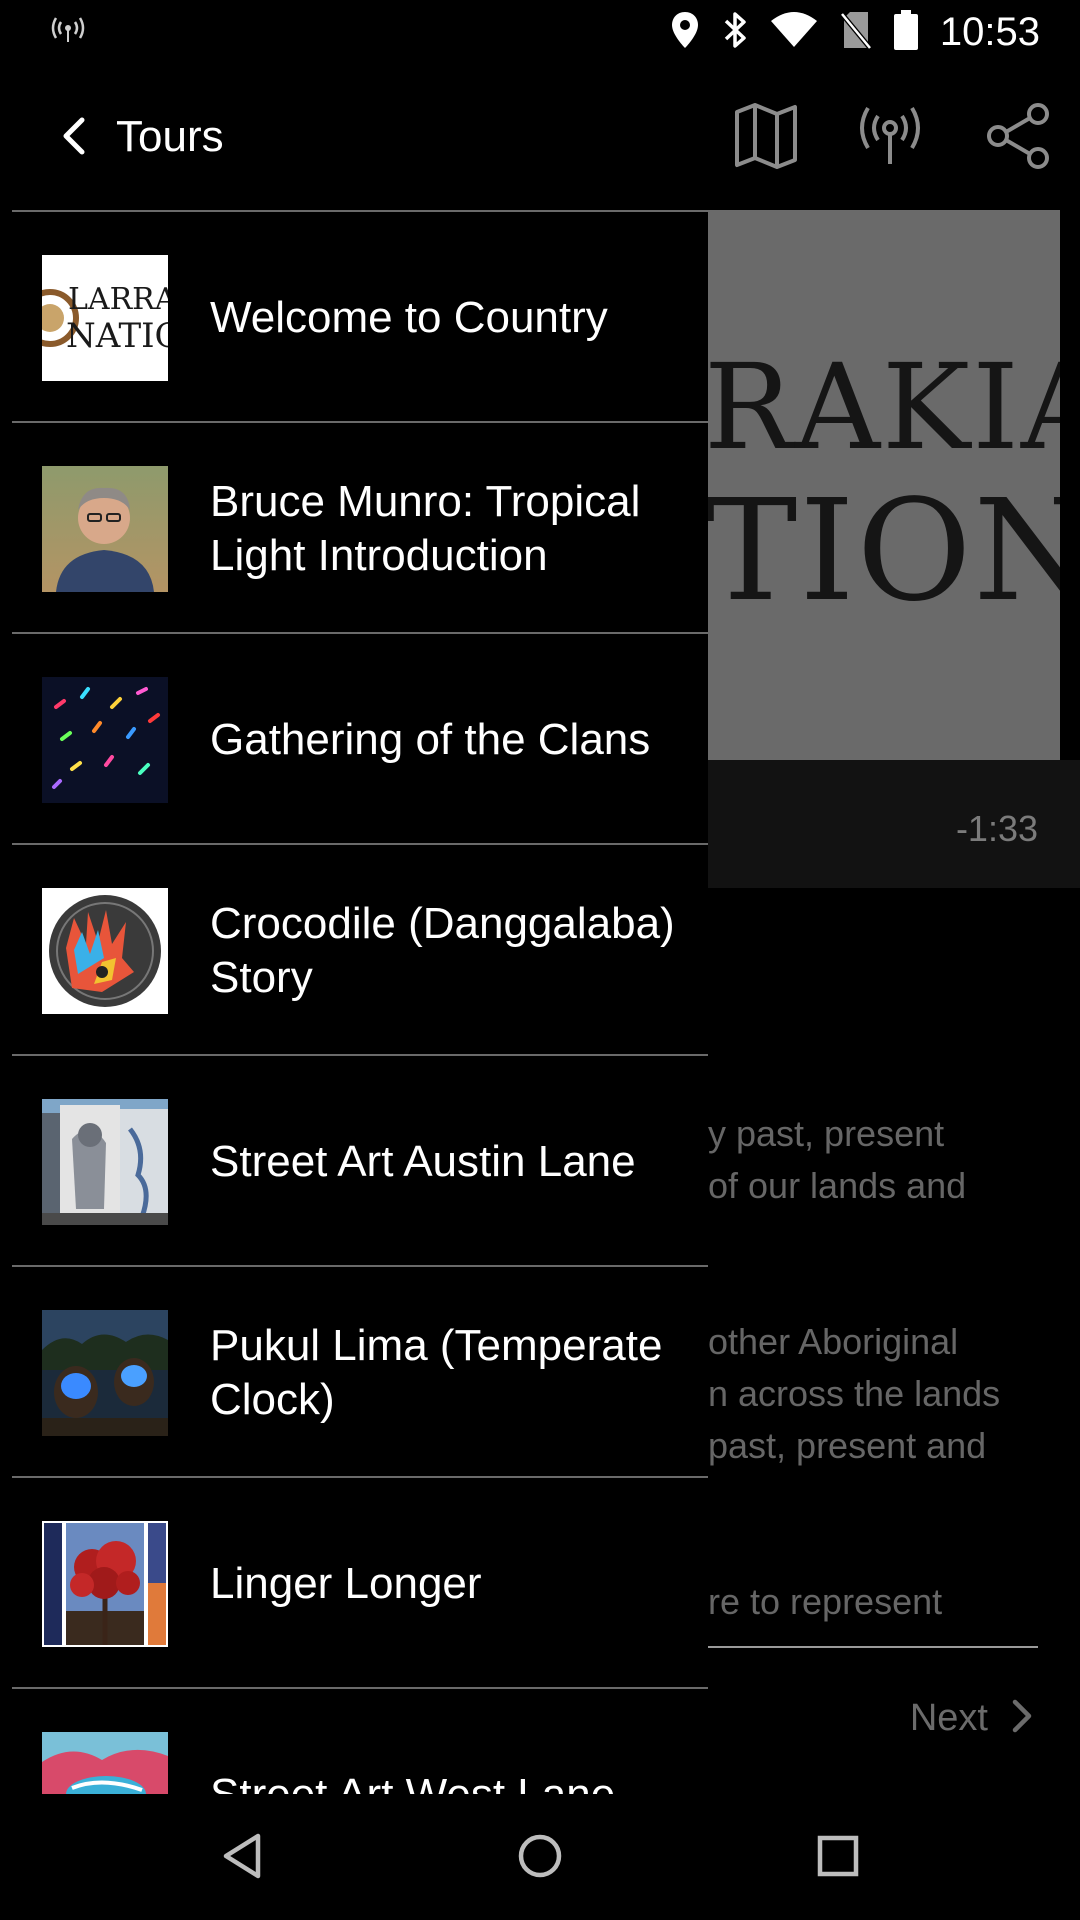 This screenshot has height=1920, width=1080. I want to click on image-text-line1: RAKIA, so click(884, 407).